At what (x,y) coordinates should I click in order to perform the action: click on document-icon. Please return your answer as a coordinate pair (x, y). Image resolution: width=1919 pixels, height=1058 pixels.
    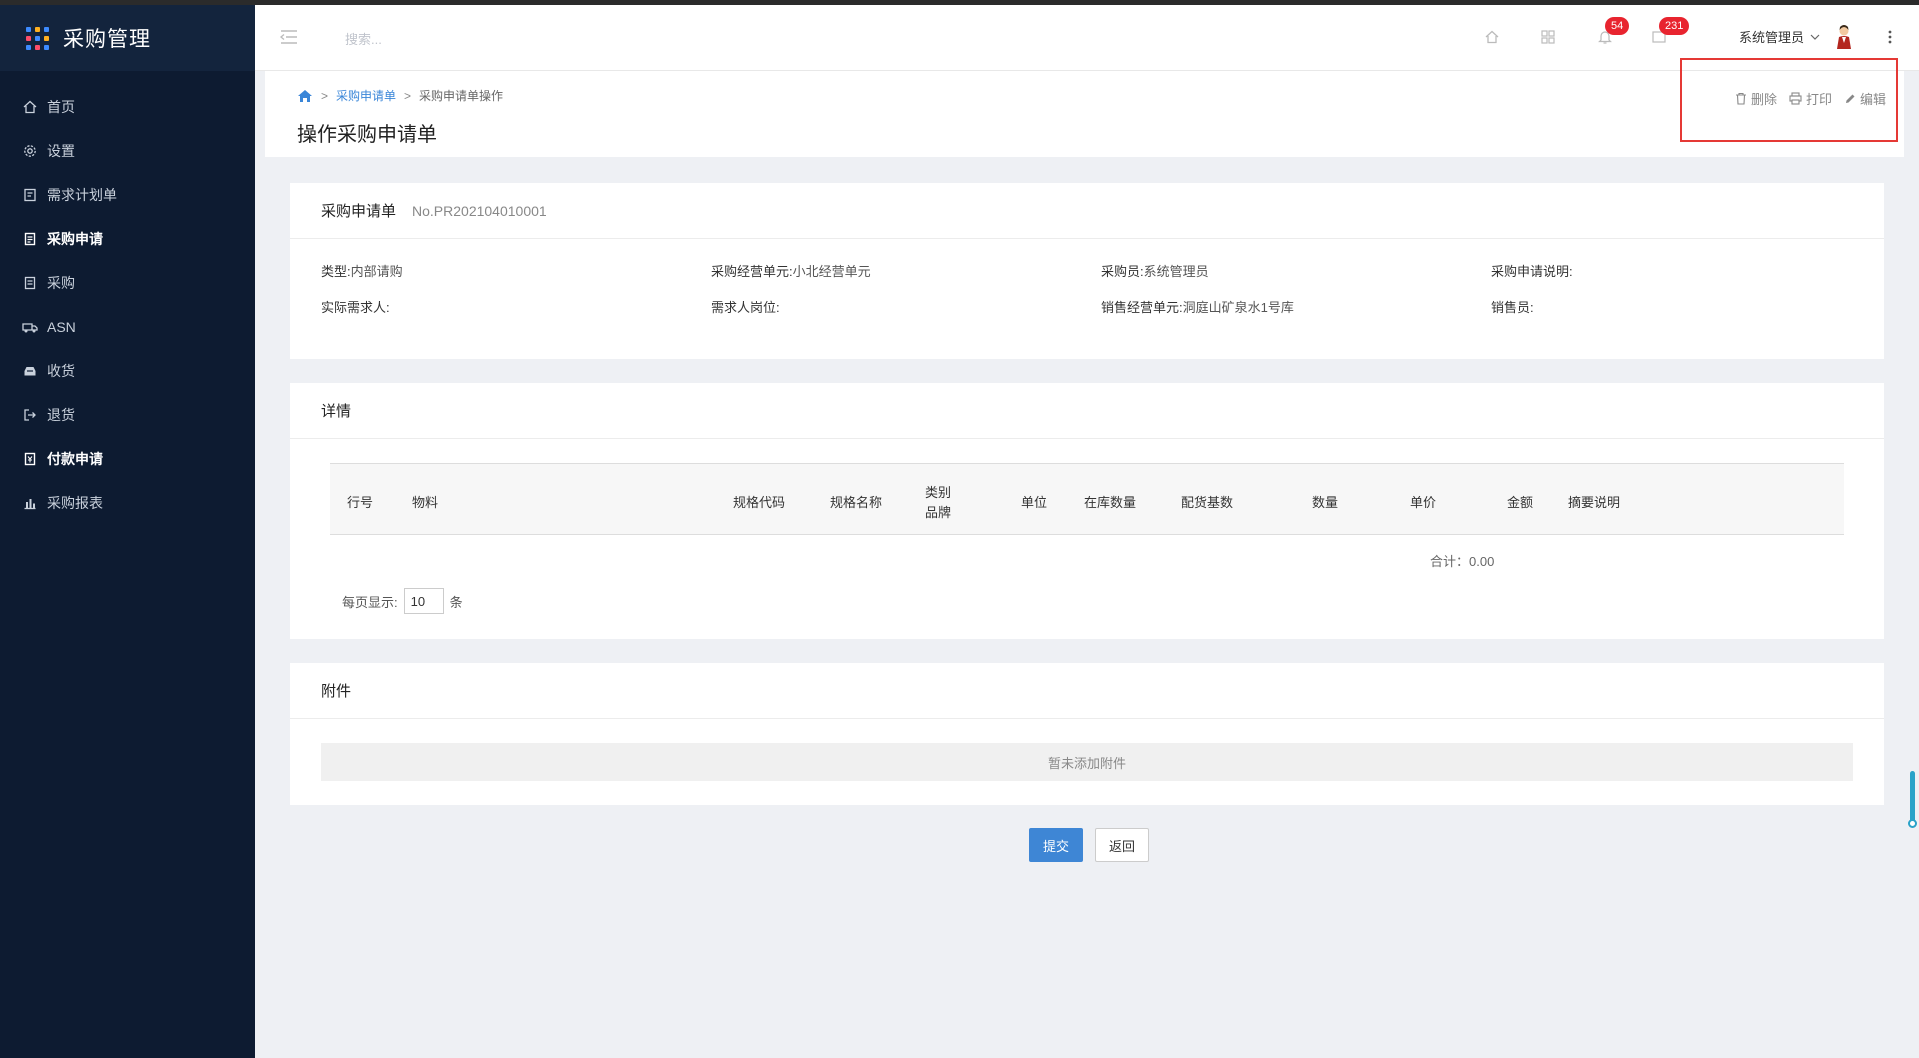
    Looking at the image, I should click on (30, 195).